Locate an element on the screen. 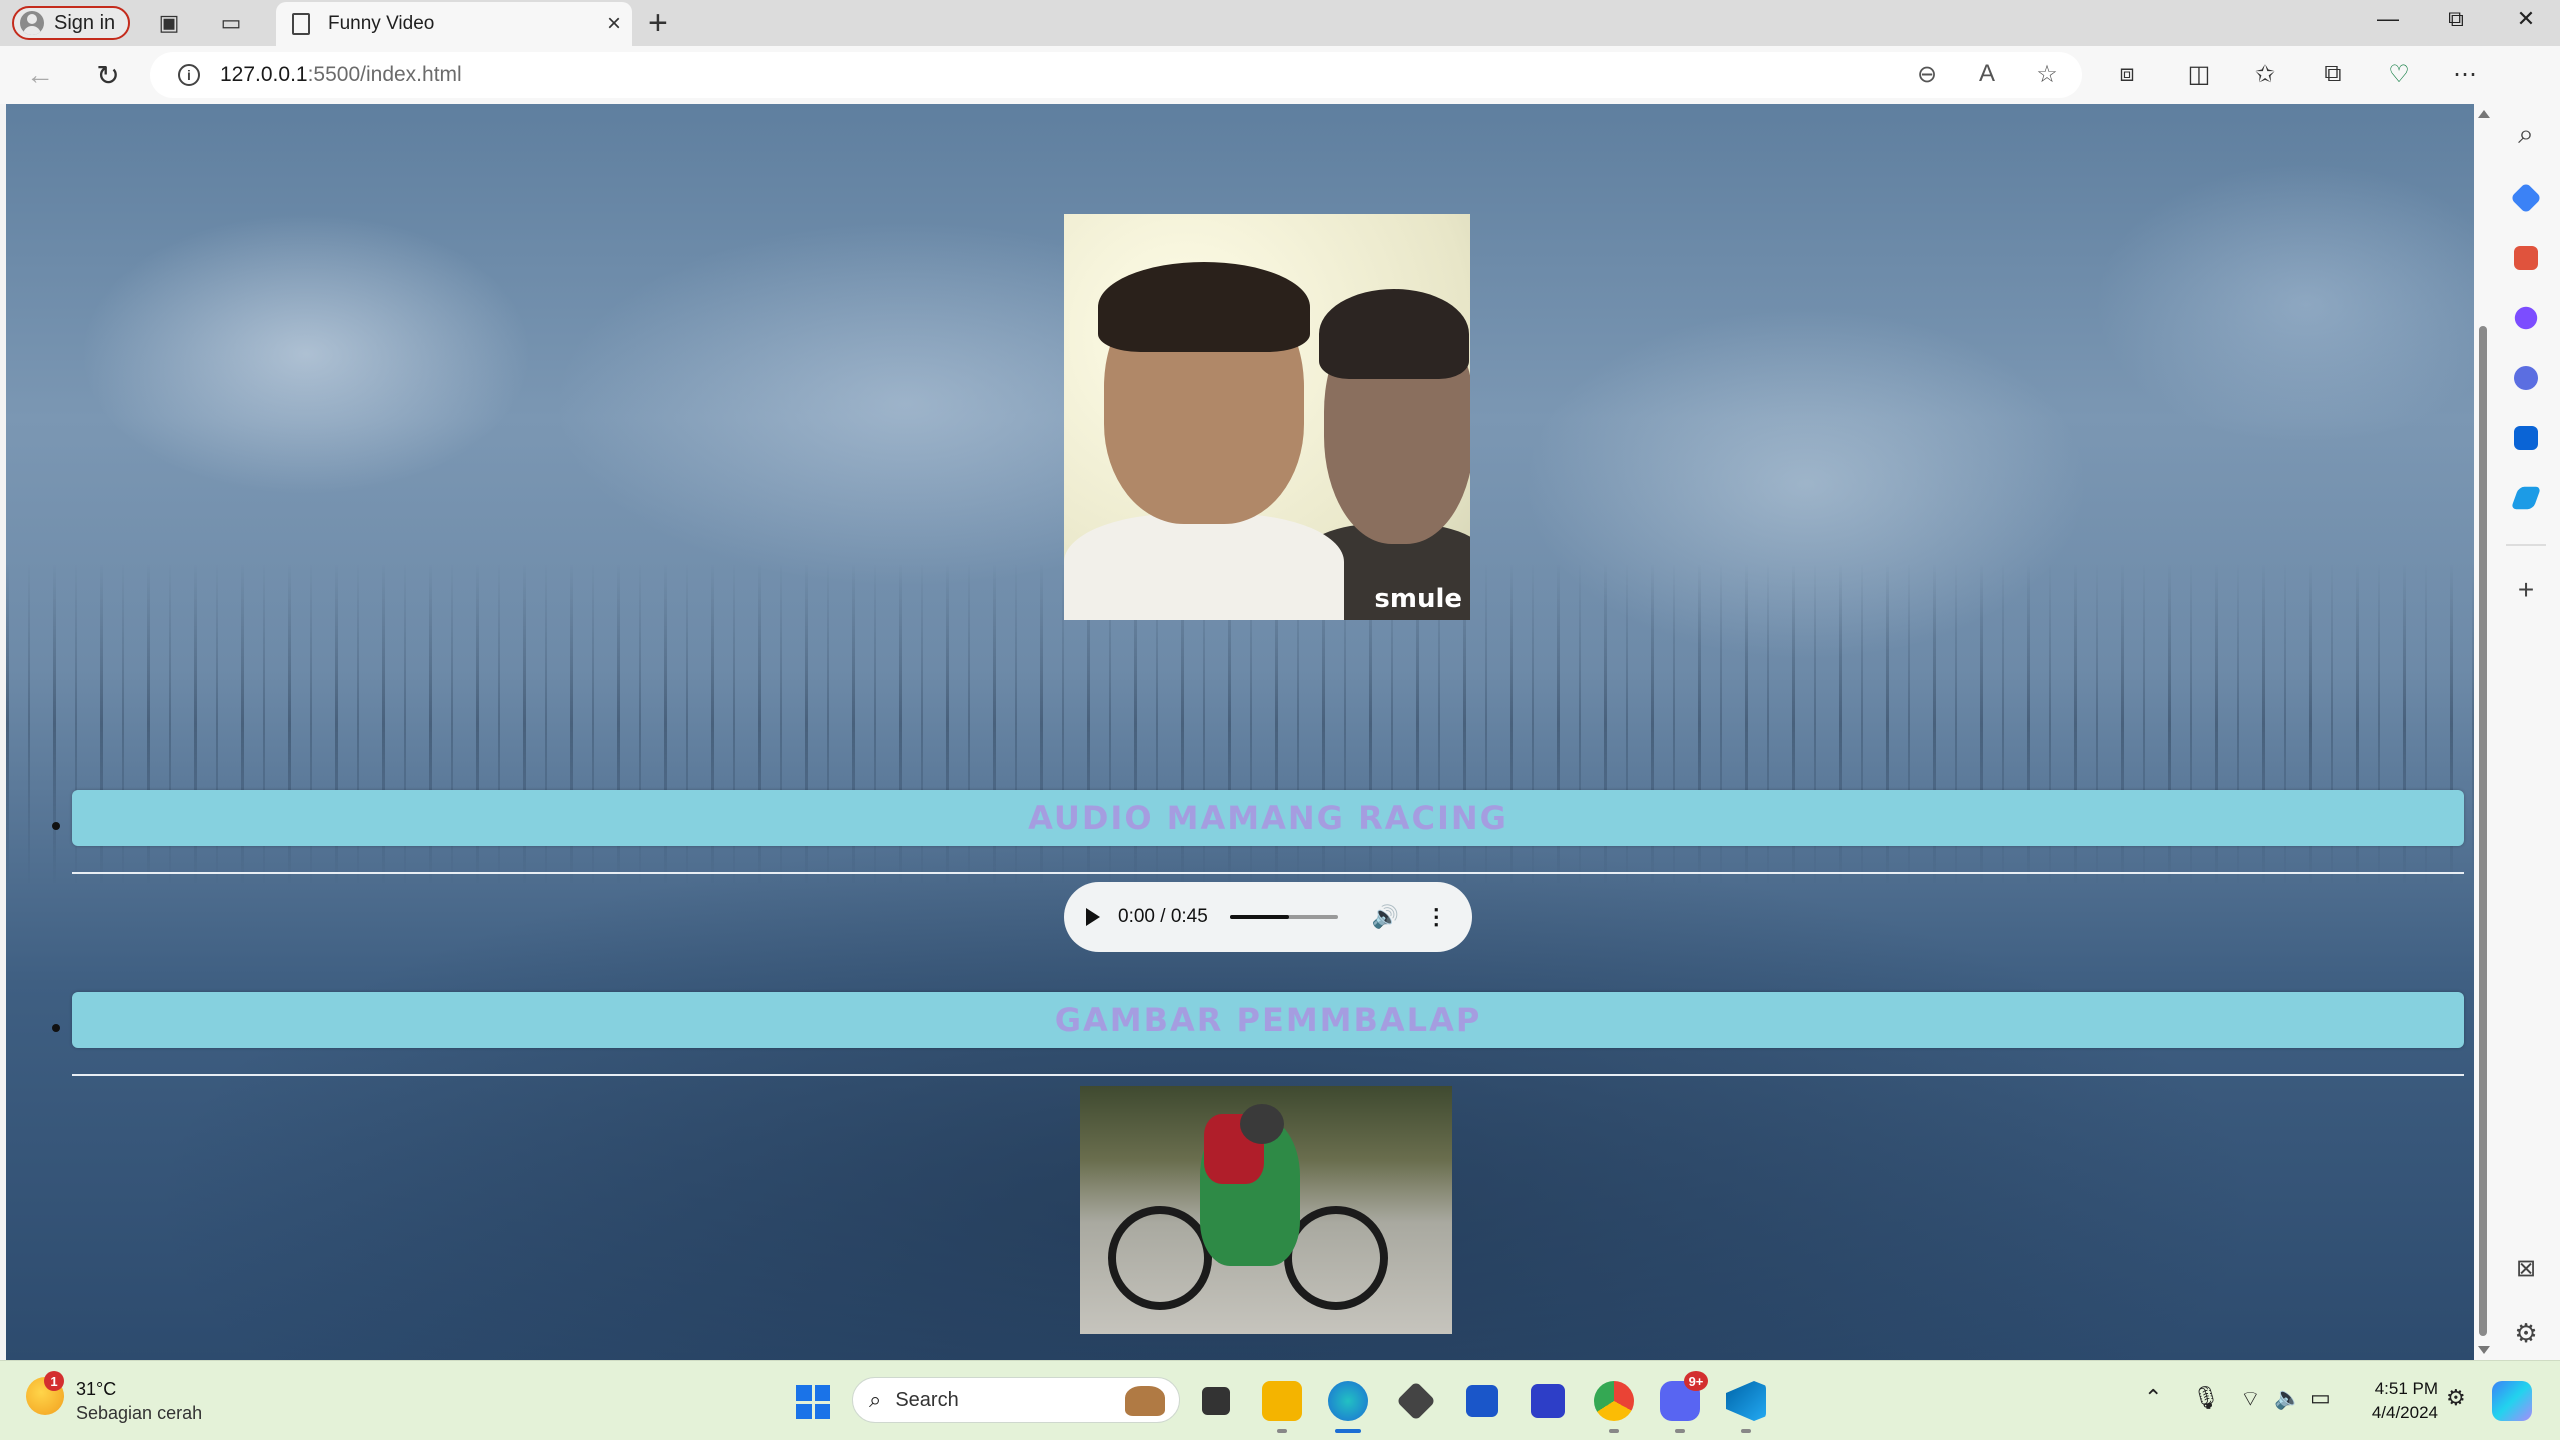 The height and width of the screenshot is (1440, 2560). search-highlight-icon is located at coordinates (1145, 1401).